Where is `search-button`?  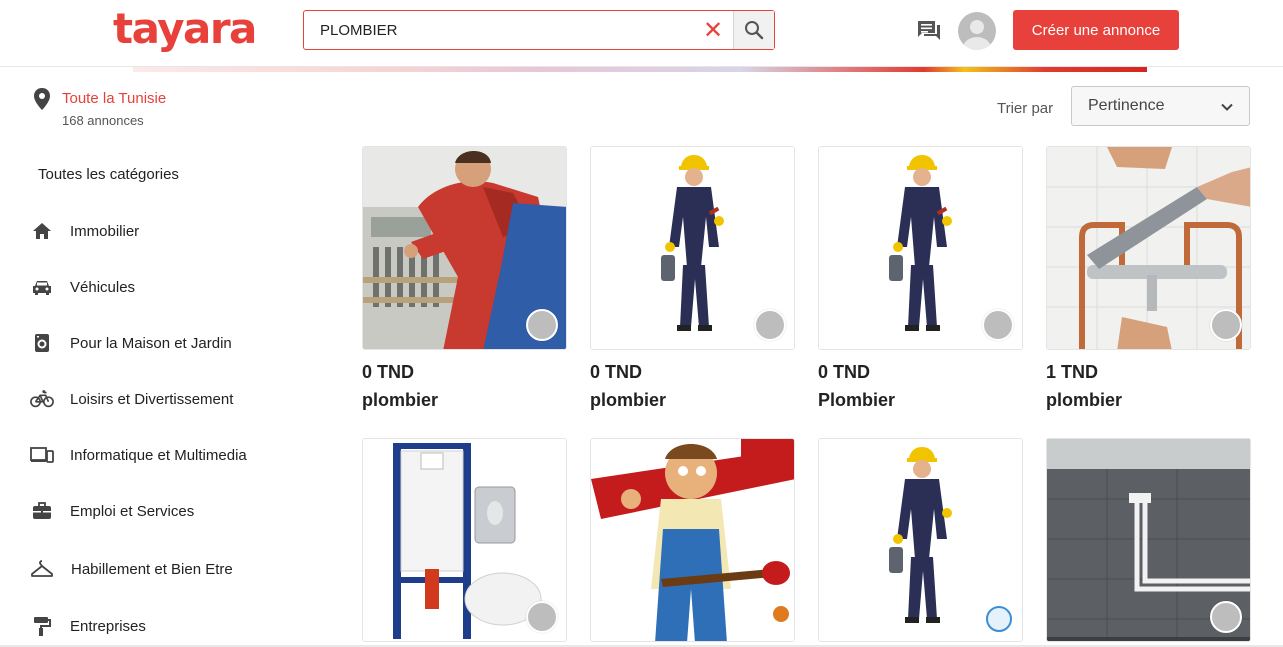 search-button is located at coordinates (753, 30).